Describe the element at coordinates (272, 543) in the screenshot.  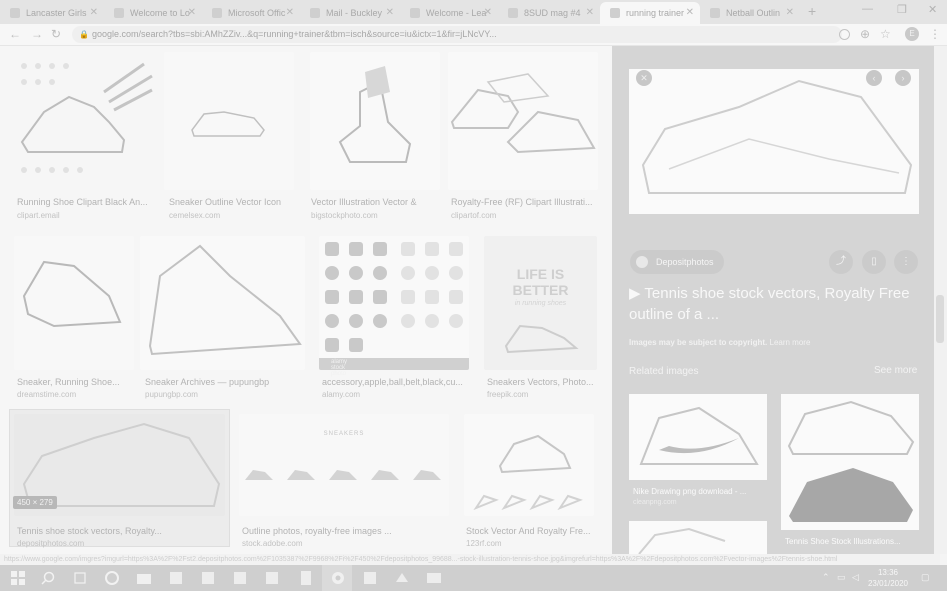
I see `result-source: stock.adobe.com` at that location.